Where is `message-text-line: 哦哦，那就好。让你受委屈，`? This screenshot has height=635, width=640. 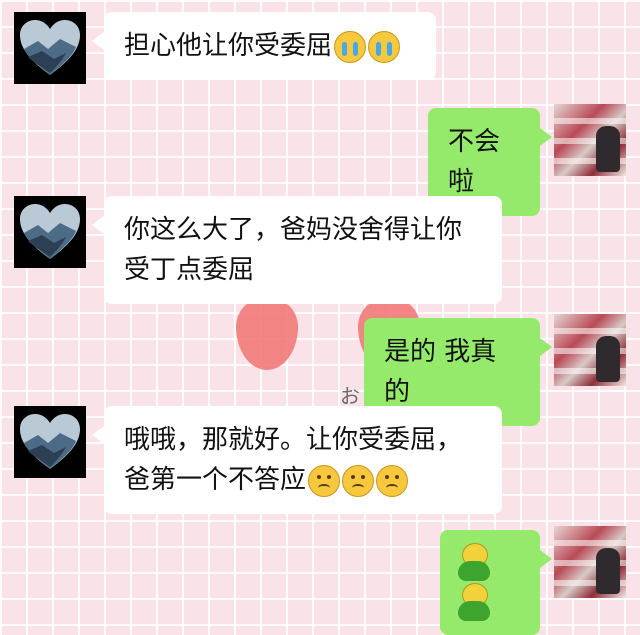 message-text-line: 哦哦，那就好。让你受委屈， is located at coordinates (293, 440).